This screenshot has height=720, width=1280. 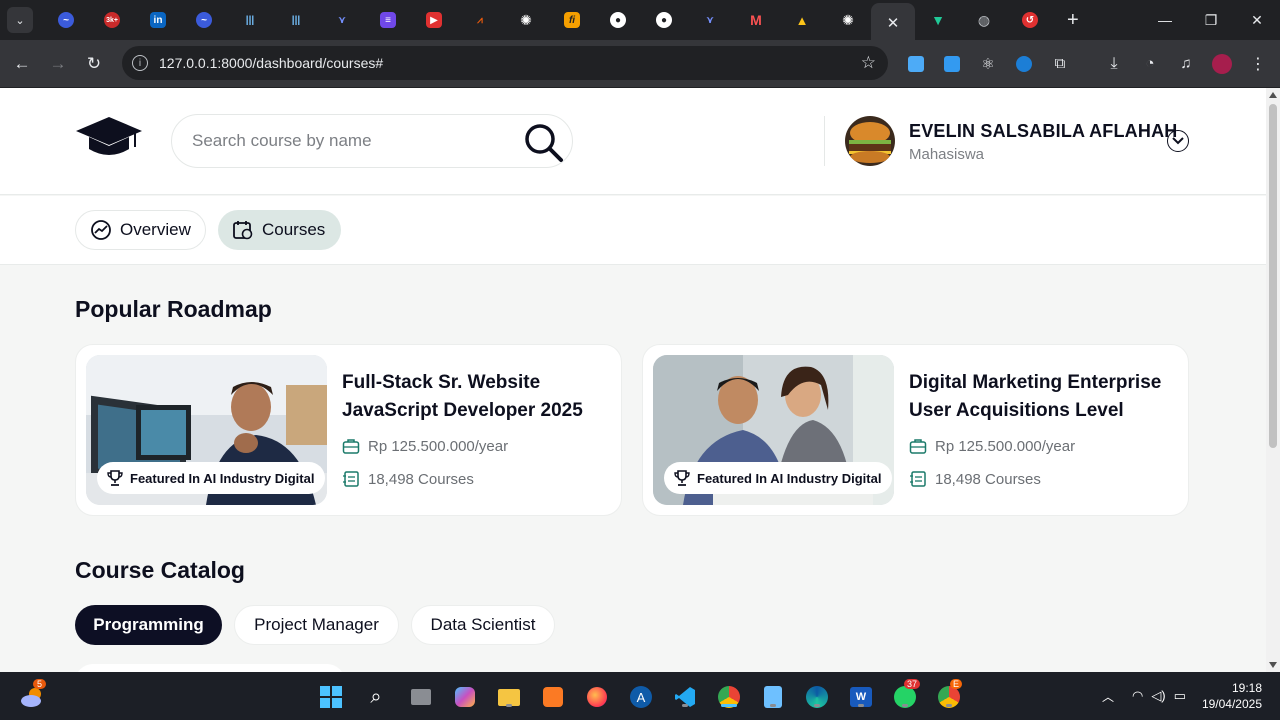 I want to click on tab: ↺, so click(x=1030, y=20).